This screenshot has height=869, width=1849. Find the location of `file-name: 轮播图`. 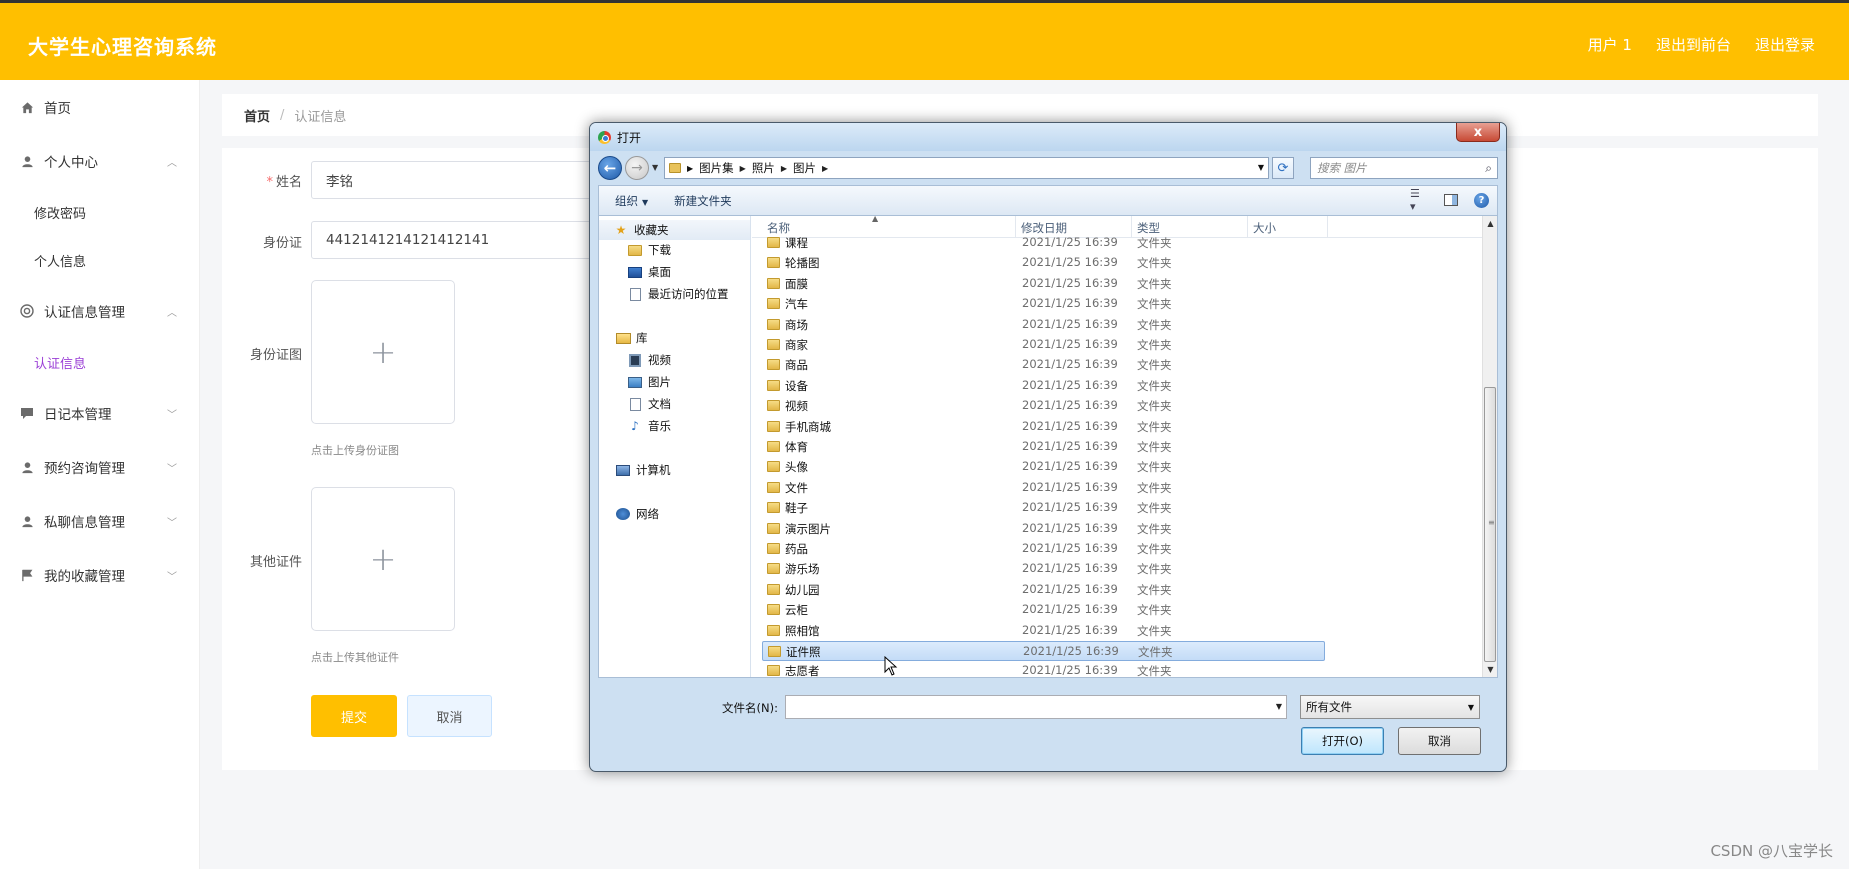

file-name: 轮播图 is located at coordinates (802, 263).